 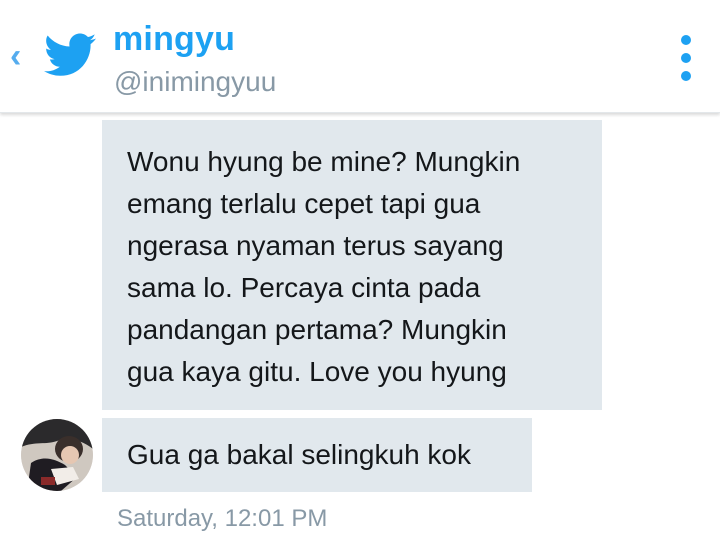 What do you see at coordinates (315, 245) in the screenshot?
I see `message-text-line: ngerasa nyaman terus sayang` at bounding box center [315, 245].